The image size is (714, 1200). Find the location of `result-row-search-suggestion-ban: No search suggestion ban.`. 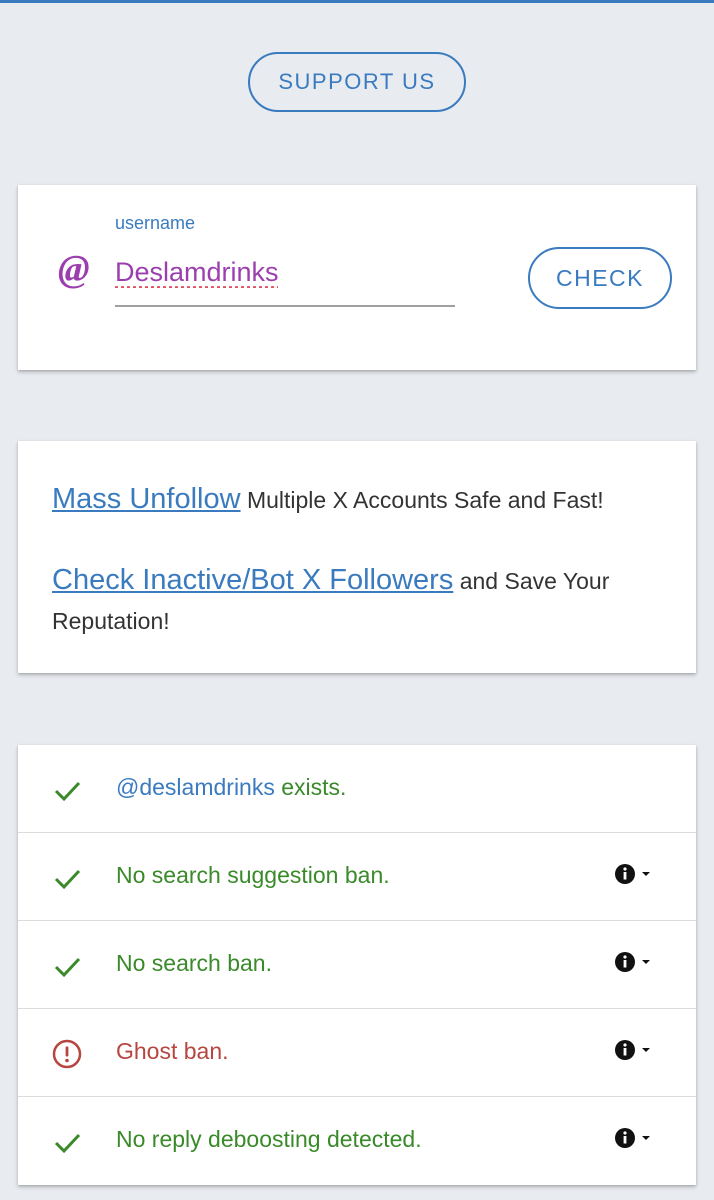

result-row-search-suggestion-ban: No search suggestion ban. is located at coordinates (357, 877).